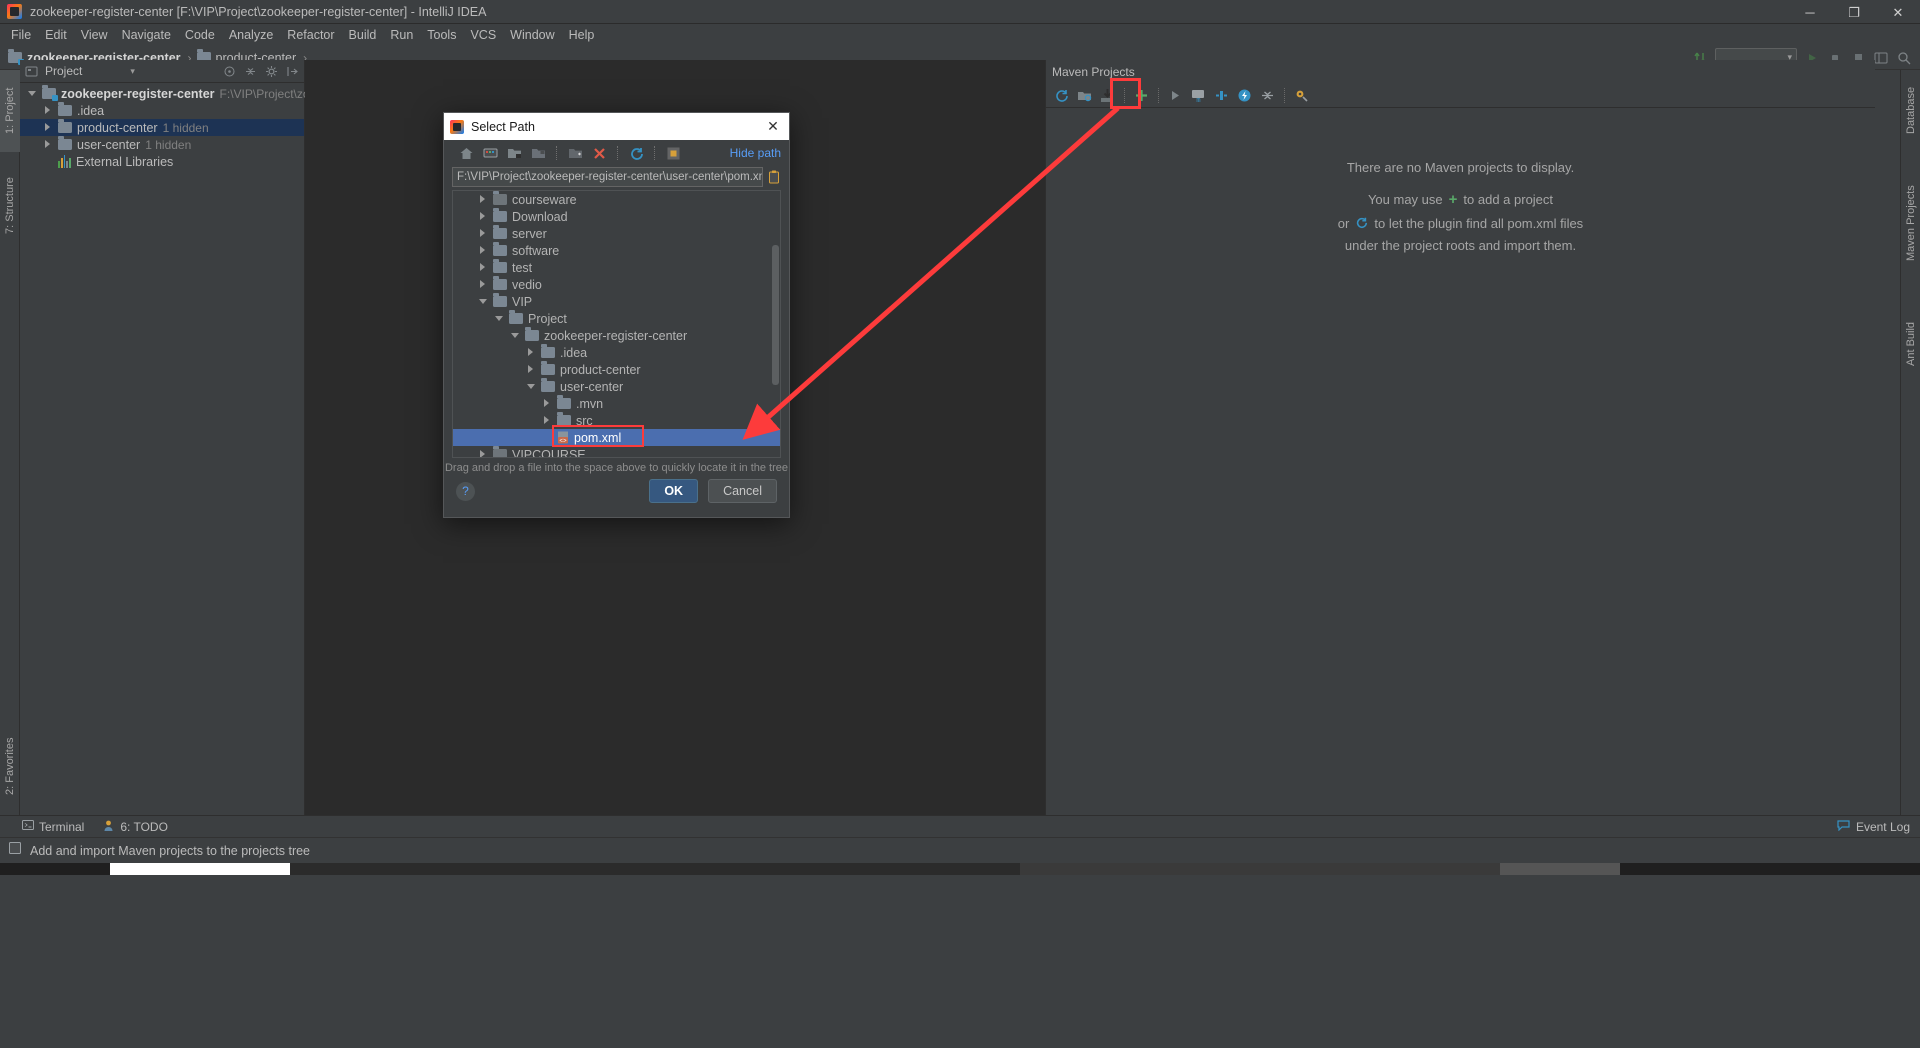 The image size is (1920, 1048). Describe the element at coordinates (616, 335) in the screenshot. I see `path-tree-row: zookeeper-register-center` at that location.